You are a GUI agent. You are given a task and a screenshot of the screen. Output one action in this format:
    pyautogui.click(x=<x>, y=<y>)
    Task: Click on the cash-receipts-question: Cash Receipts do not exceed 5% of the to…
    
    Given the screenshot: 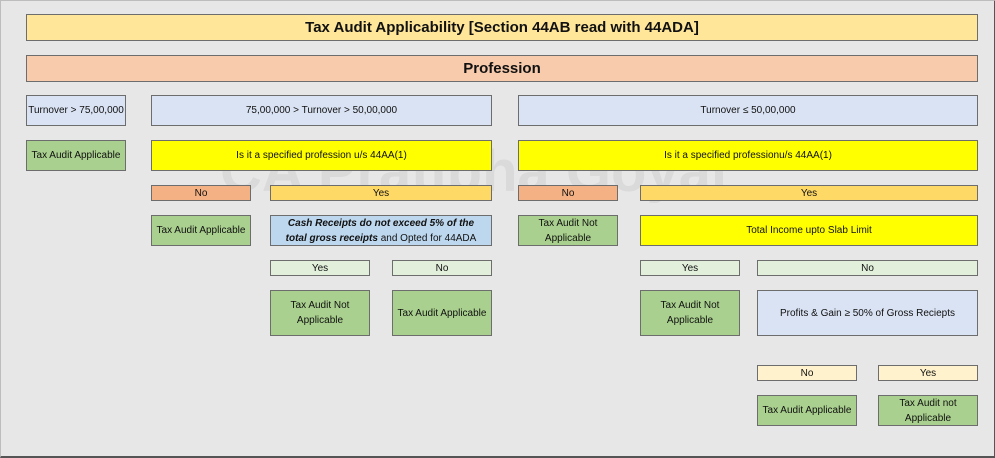 What is the action you would take?
    pyautogui.click(x=381, y=230)
    